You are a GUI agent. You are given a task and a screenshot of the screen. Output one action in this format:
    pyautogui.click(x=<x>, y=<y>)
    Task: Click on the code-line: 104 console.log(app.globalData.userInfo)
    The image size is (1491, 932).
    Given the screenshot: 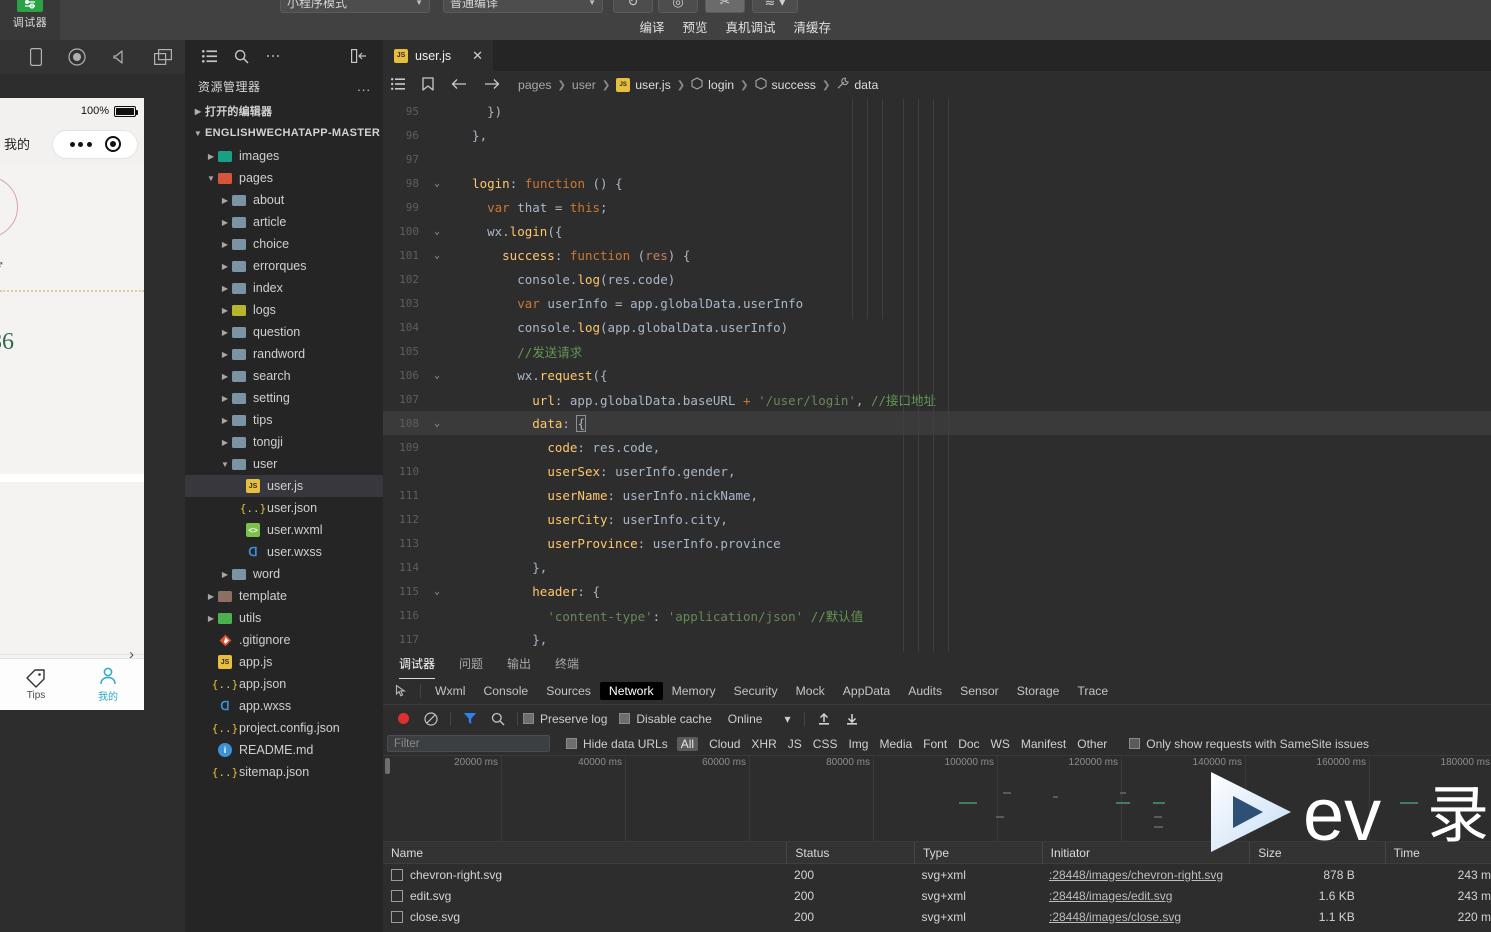 What is the action you would take?
    pyautogui.click(x=937, y=327)
    